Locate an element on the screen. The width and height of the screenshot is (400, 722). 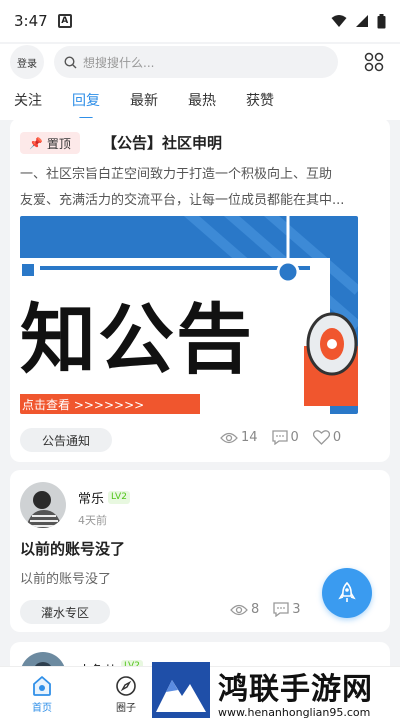
username: 常乐 LV2 is located at coordinates (104, 497).